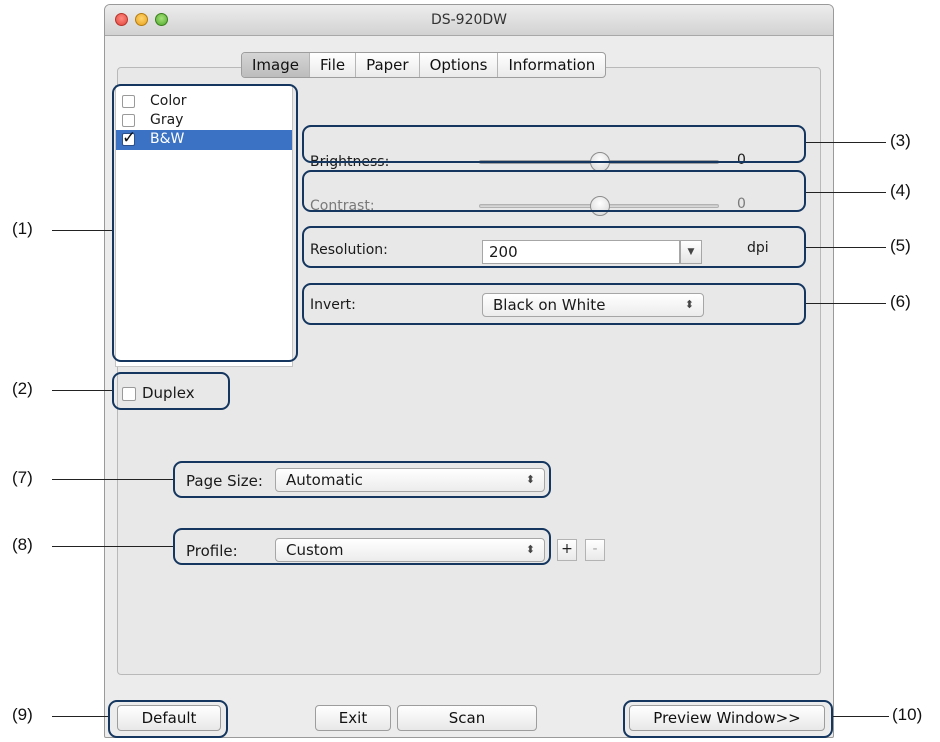  I want to click on tab-bar: Image File Paper Options Information, so click(424, 65).